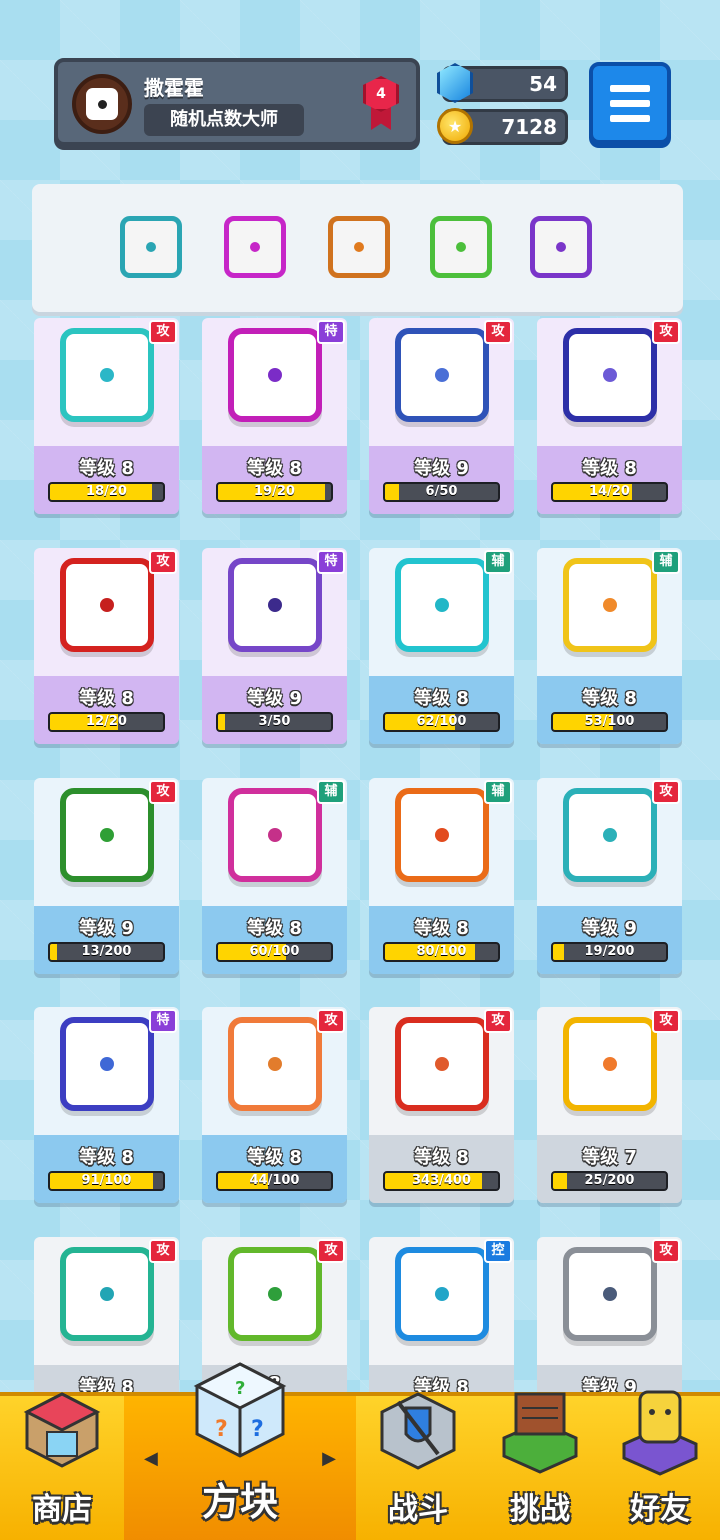  I want to click on dice-card: 攻等级 9 19/200, so click(609, 876).